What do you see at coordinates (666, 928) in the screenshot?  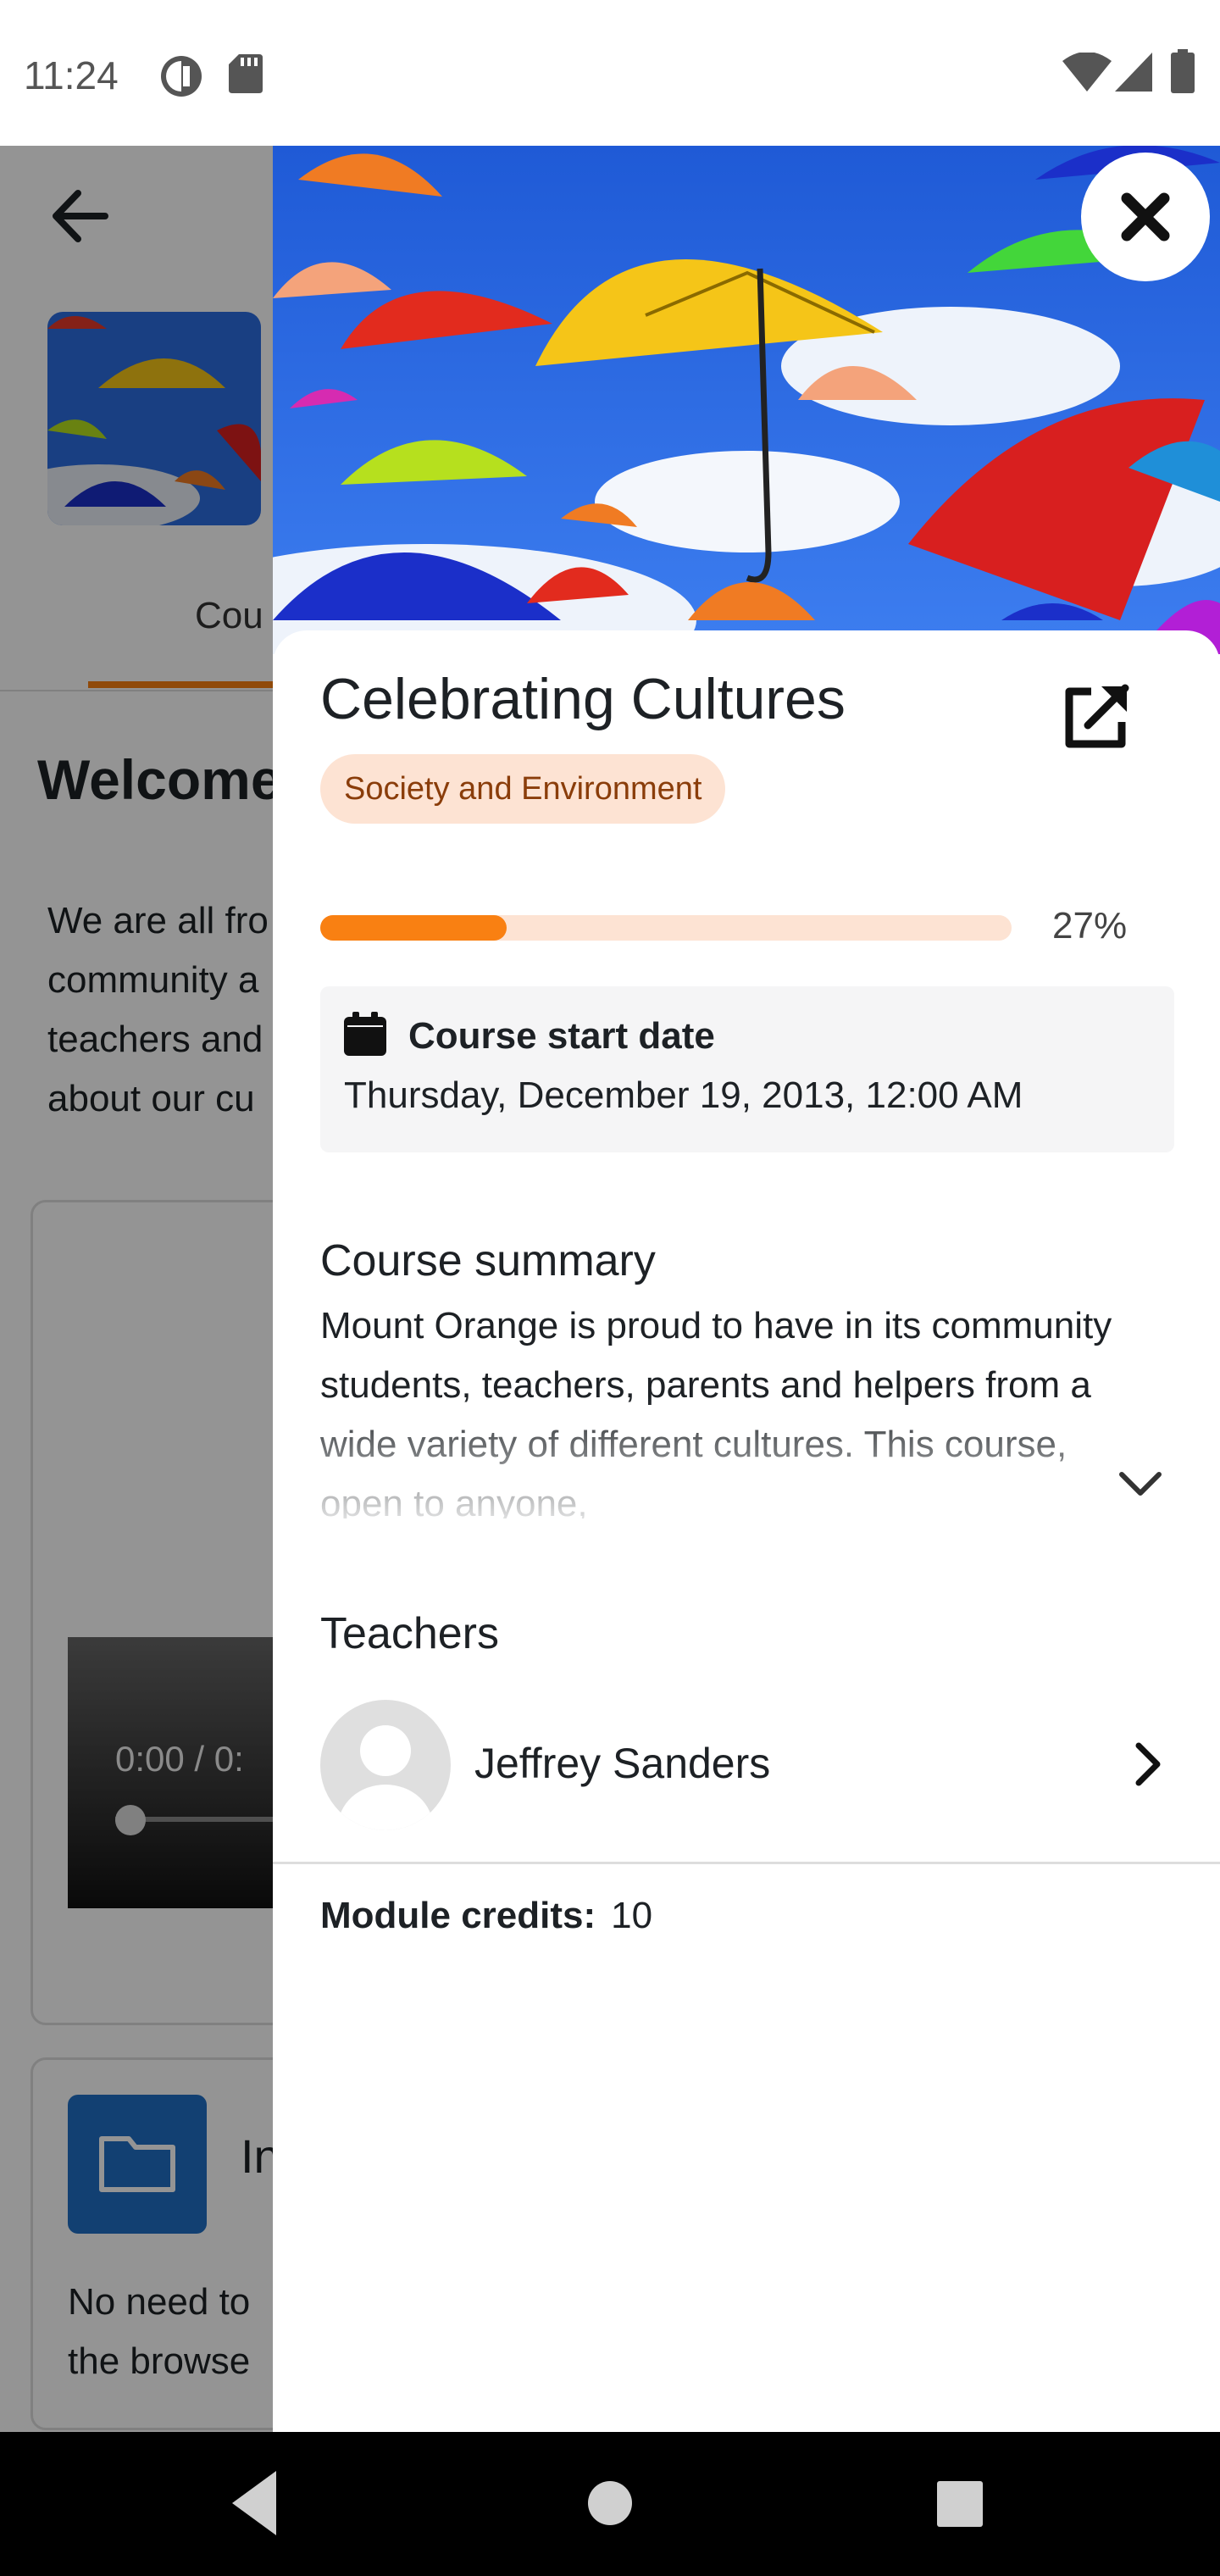 I see `progress-bar` at bounding box center [666, 928].